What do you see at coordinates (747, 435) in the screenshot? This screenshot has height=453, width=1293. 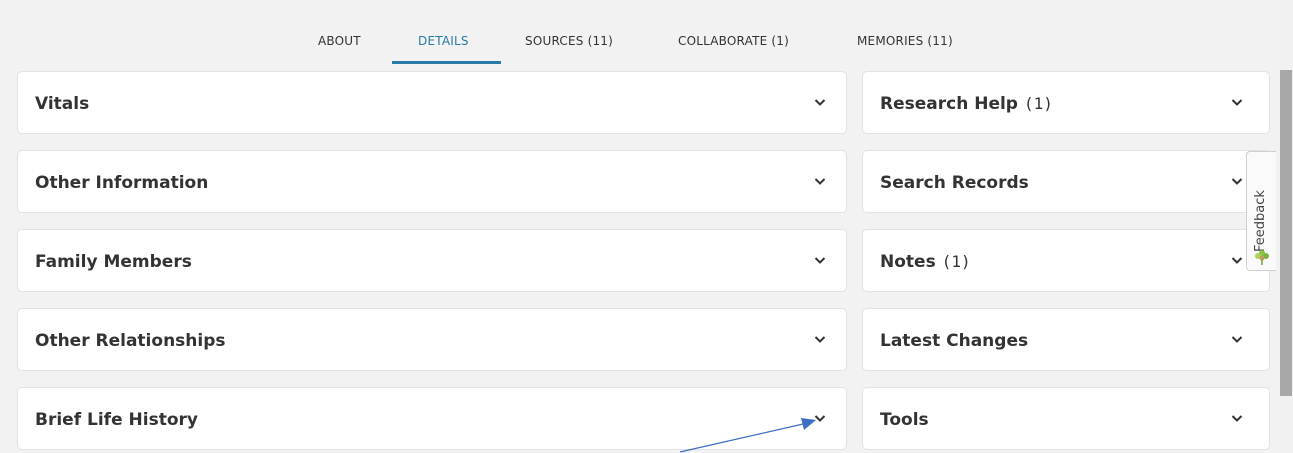 I see `annotation-arrow-icon` at bounding box center [747, 435].